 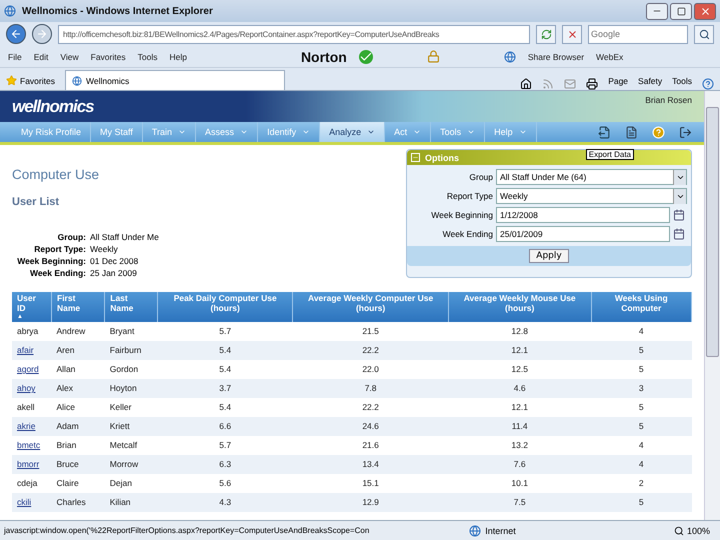 I want to click on user-id-link: akrie, so click(x=26, y=426).